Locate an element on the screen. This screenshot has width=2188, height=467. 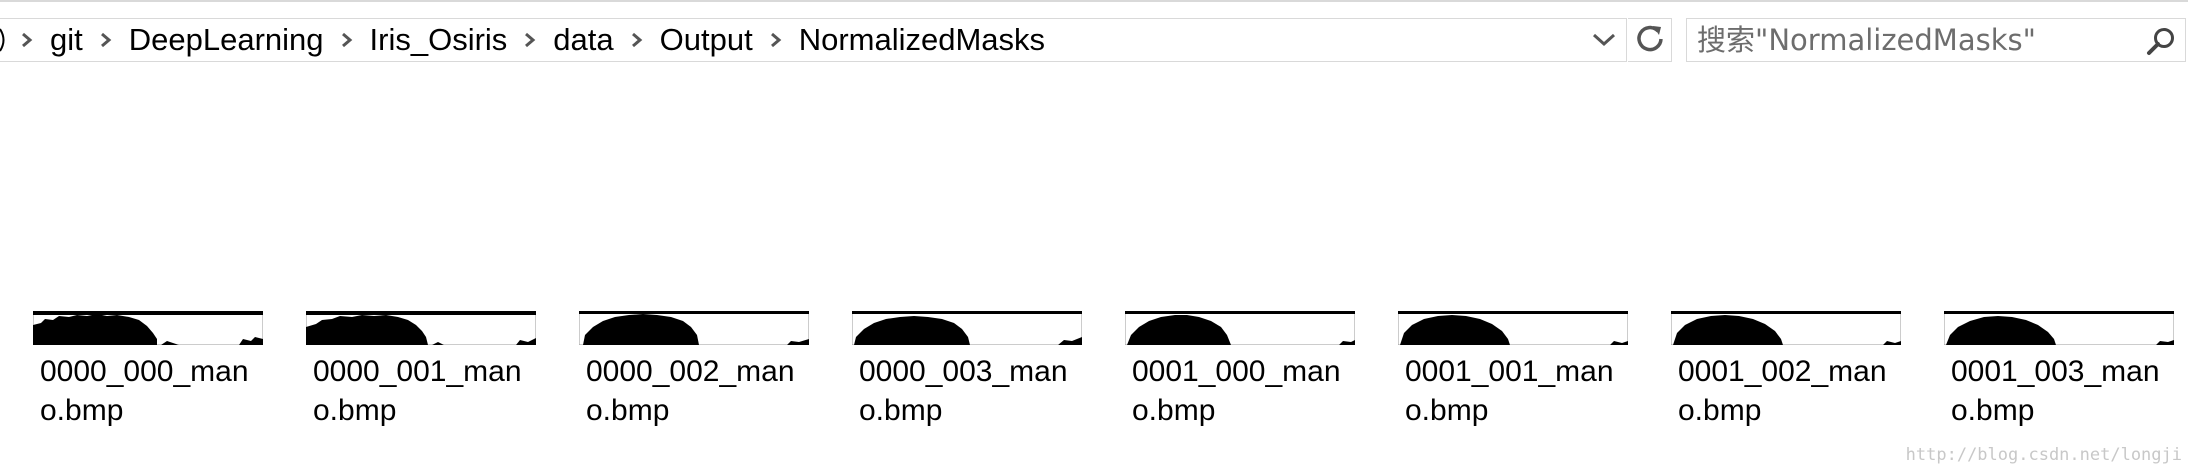
file-item: 0000_000_mano.bmp is located at coordinates (150, 373).